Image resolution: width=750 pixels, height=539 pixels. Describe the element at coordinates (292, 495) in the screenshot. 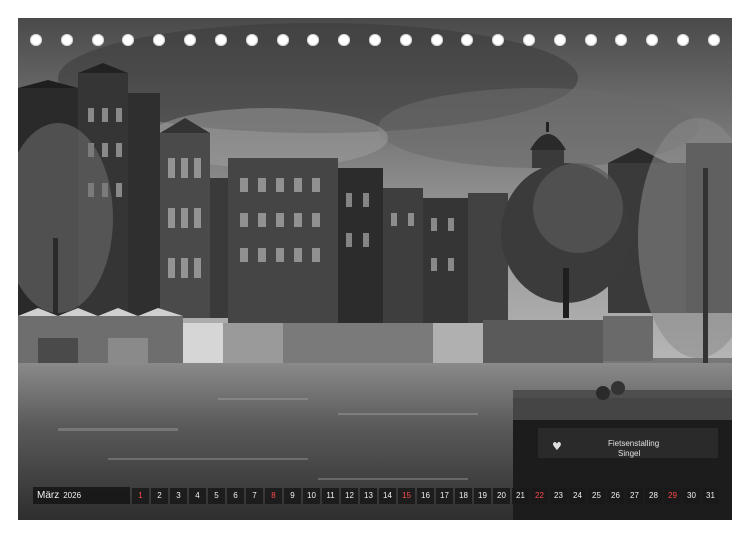

I see `day-cell: 9` at that location.